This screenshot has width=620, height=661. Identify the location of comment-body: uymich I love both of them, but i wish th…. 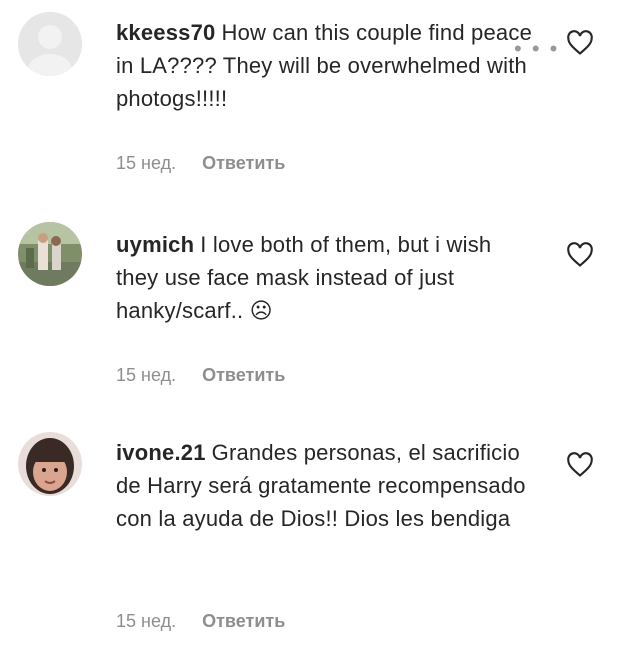
(326, 277).